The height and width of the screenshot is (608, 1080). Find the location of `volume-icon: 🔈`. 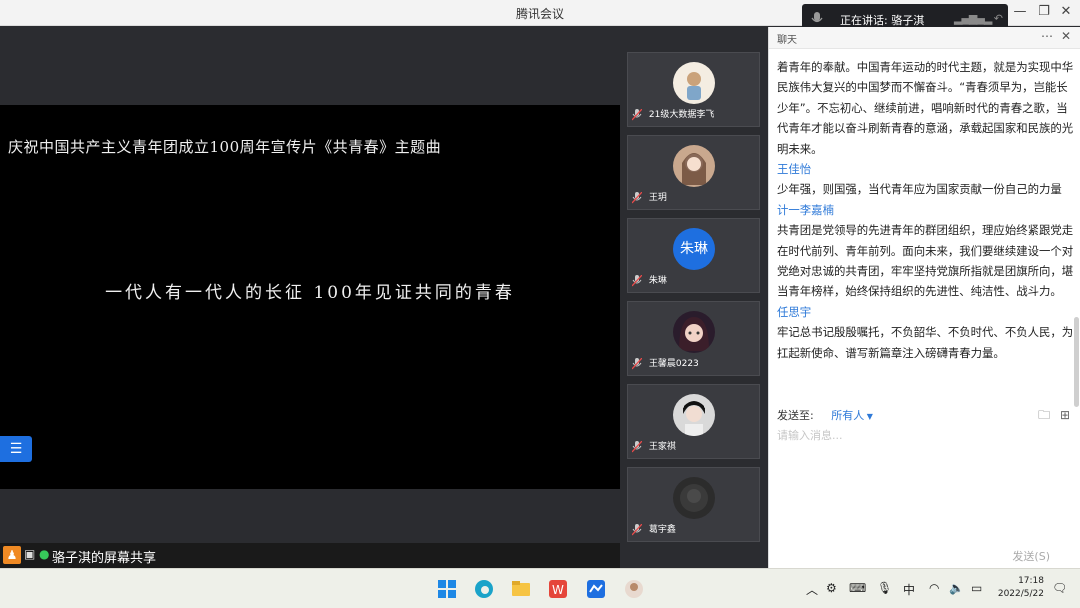

volume-icon: 🔈 is located at coordinates (956, 588).